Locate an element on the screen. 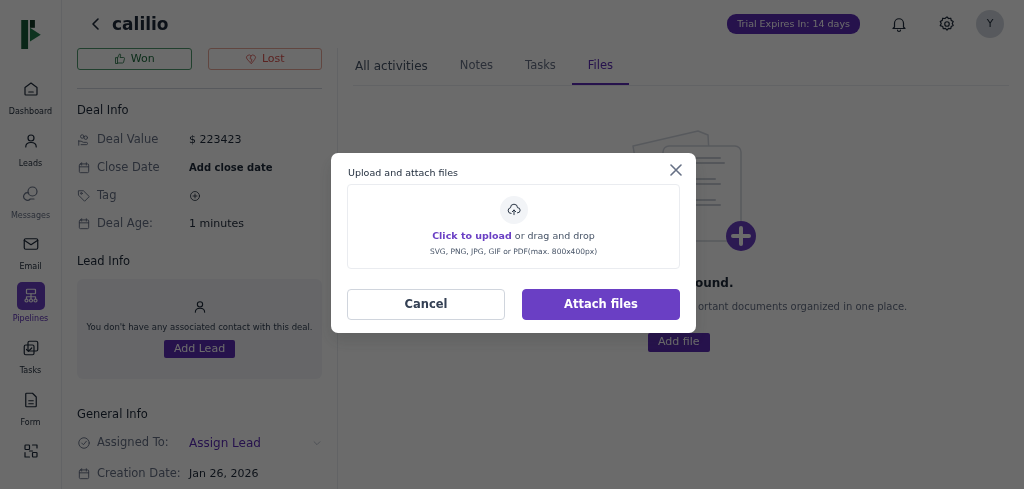  upload-instruction: Click to upload or drag and drop is located at coordinates (513, 236).